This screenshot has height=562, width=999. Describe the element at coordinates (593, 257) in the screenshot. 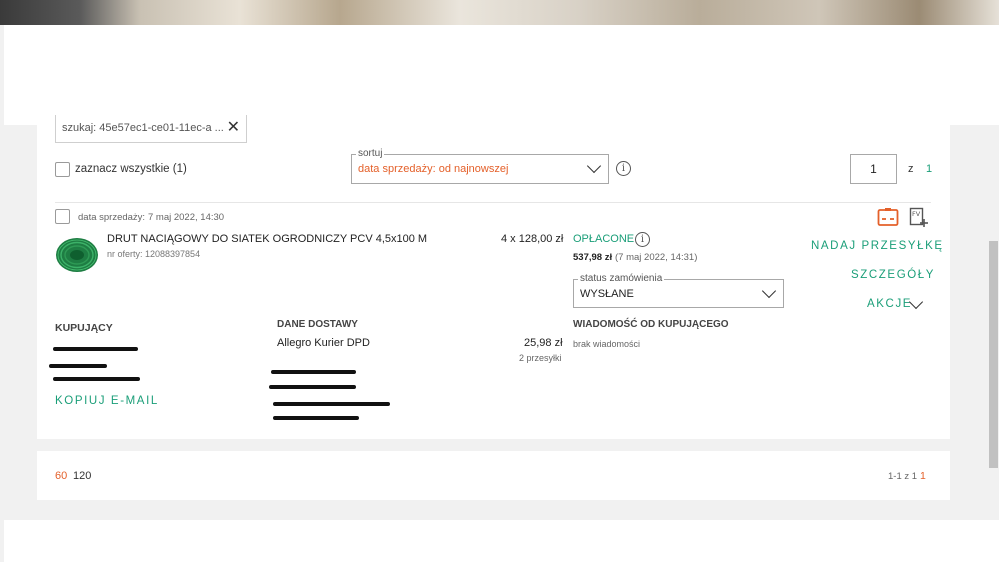

I see `order-total: 537,98 zł` at that location.